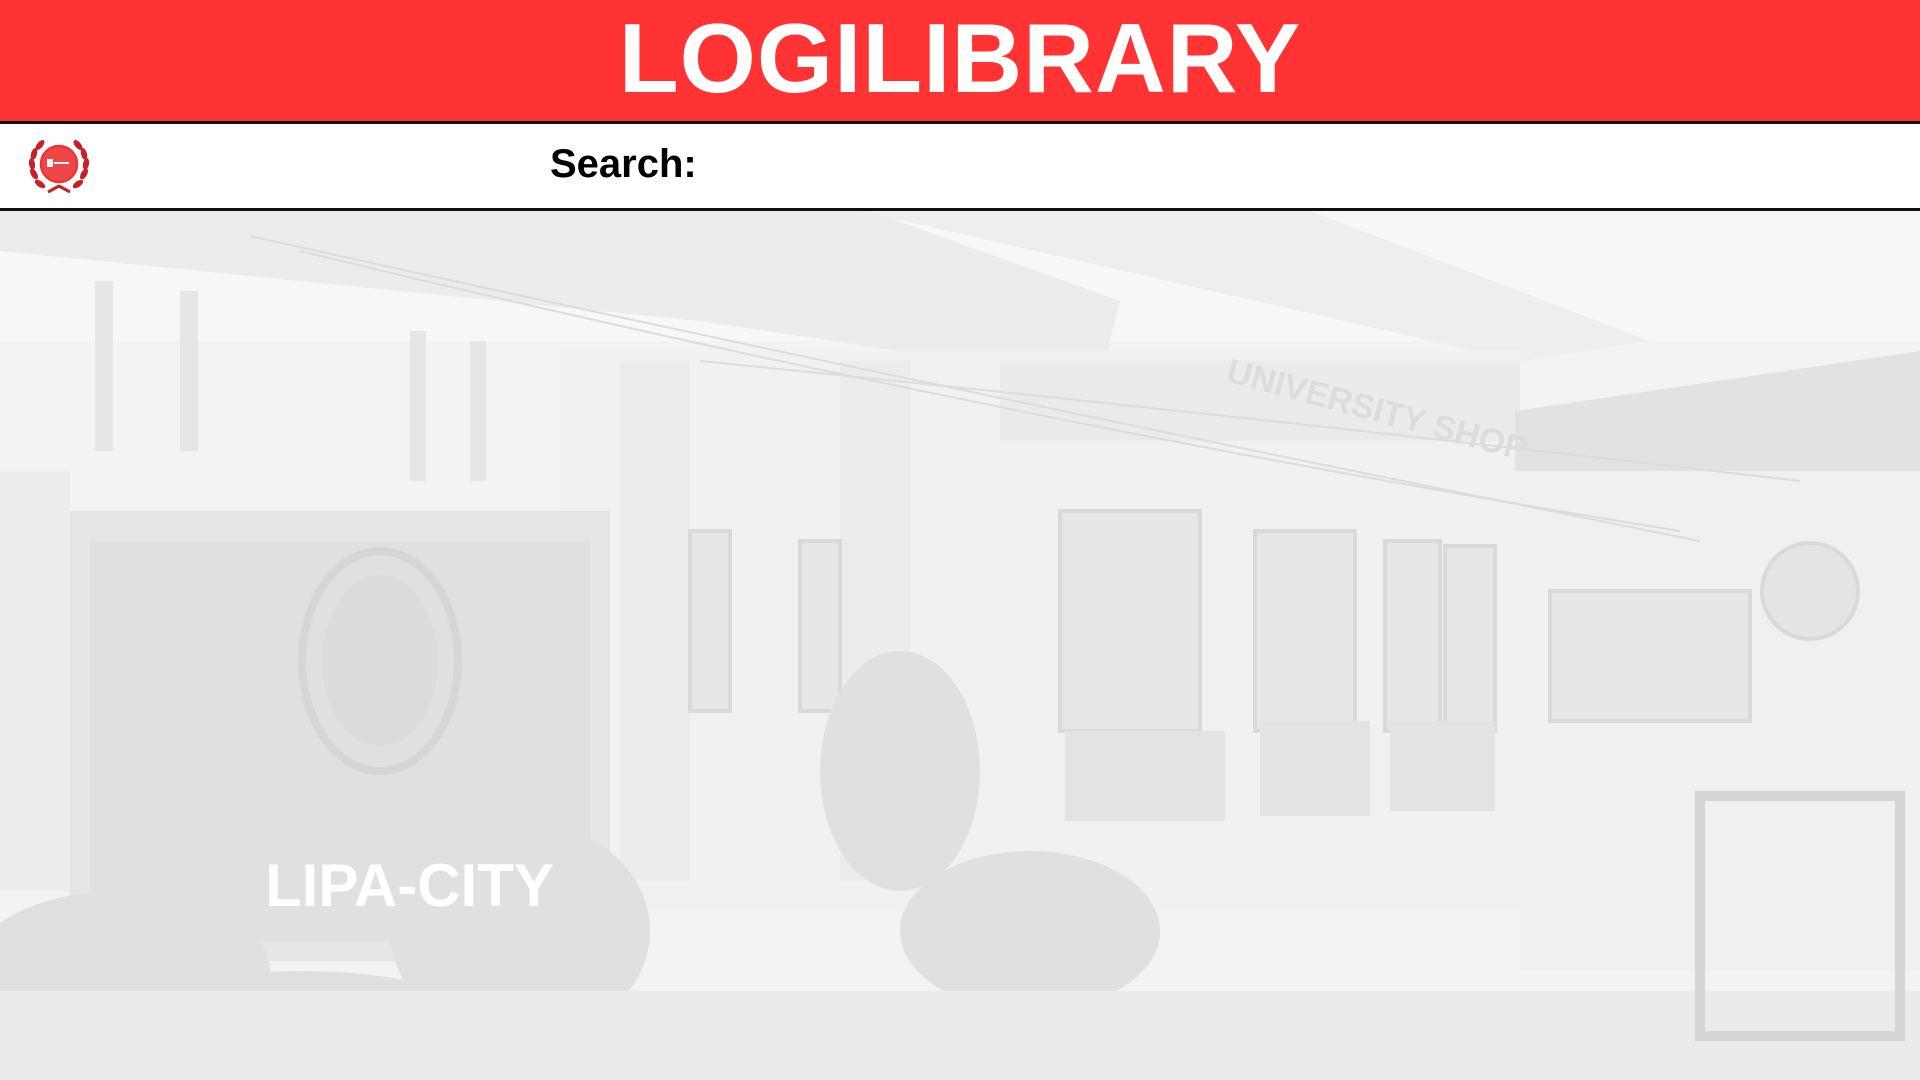  I want to click on background-sign-city: LIPA-CITY, so click(409, 885).